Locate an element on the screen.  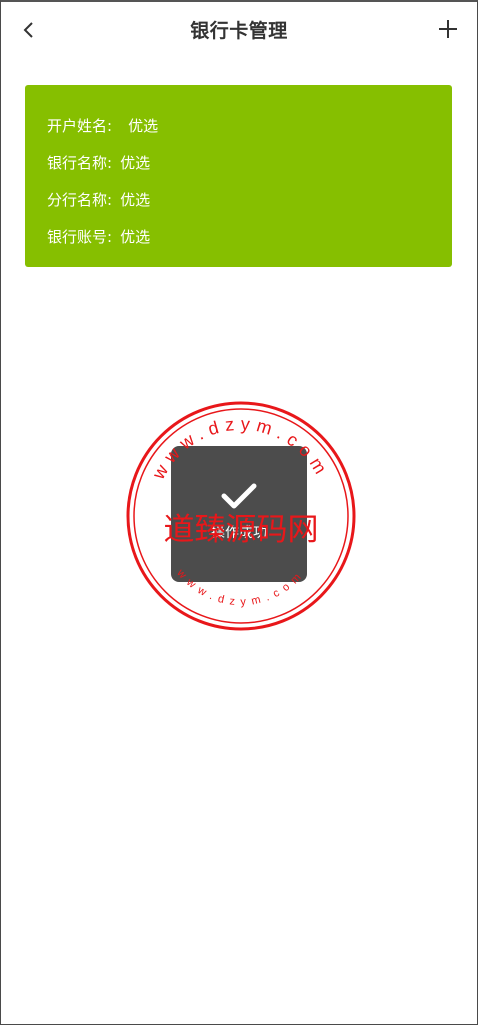
success-toast: 操作成功 is located at coordinates (239, 514).